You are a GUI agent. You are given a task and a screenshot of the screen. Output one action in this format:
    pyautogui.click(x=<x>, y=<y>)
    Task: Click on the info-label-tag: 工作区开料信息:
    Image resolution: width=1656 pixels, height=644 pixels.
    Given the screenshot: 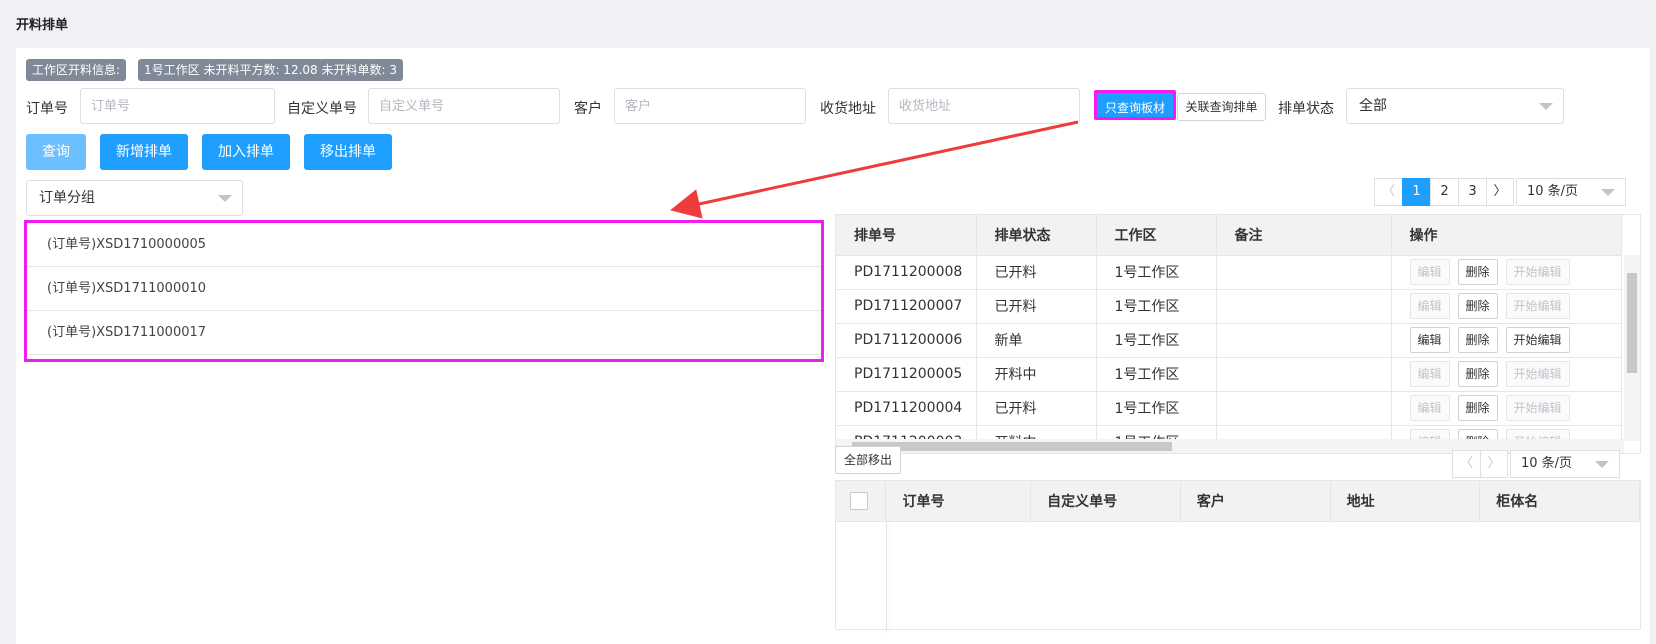 What is the action you would take?
    pyautogui.click(x=76, y=70)
    